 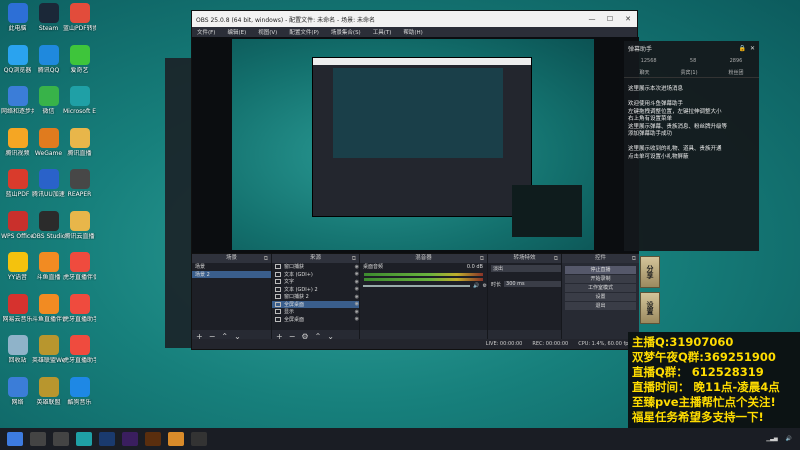 What do you see at coordinates (17, 308) in the screenshot?
I see `desktop-shortcut: 网易云音乐` at bounding box center [17, 308].